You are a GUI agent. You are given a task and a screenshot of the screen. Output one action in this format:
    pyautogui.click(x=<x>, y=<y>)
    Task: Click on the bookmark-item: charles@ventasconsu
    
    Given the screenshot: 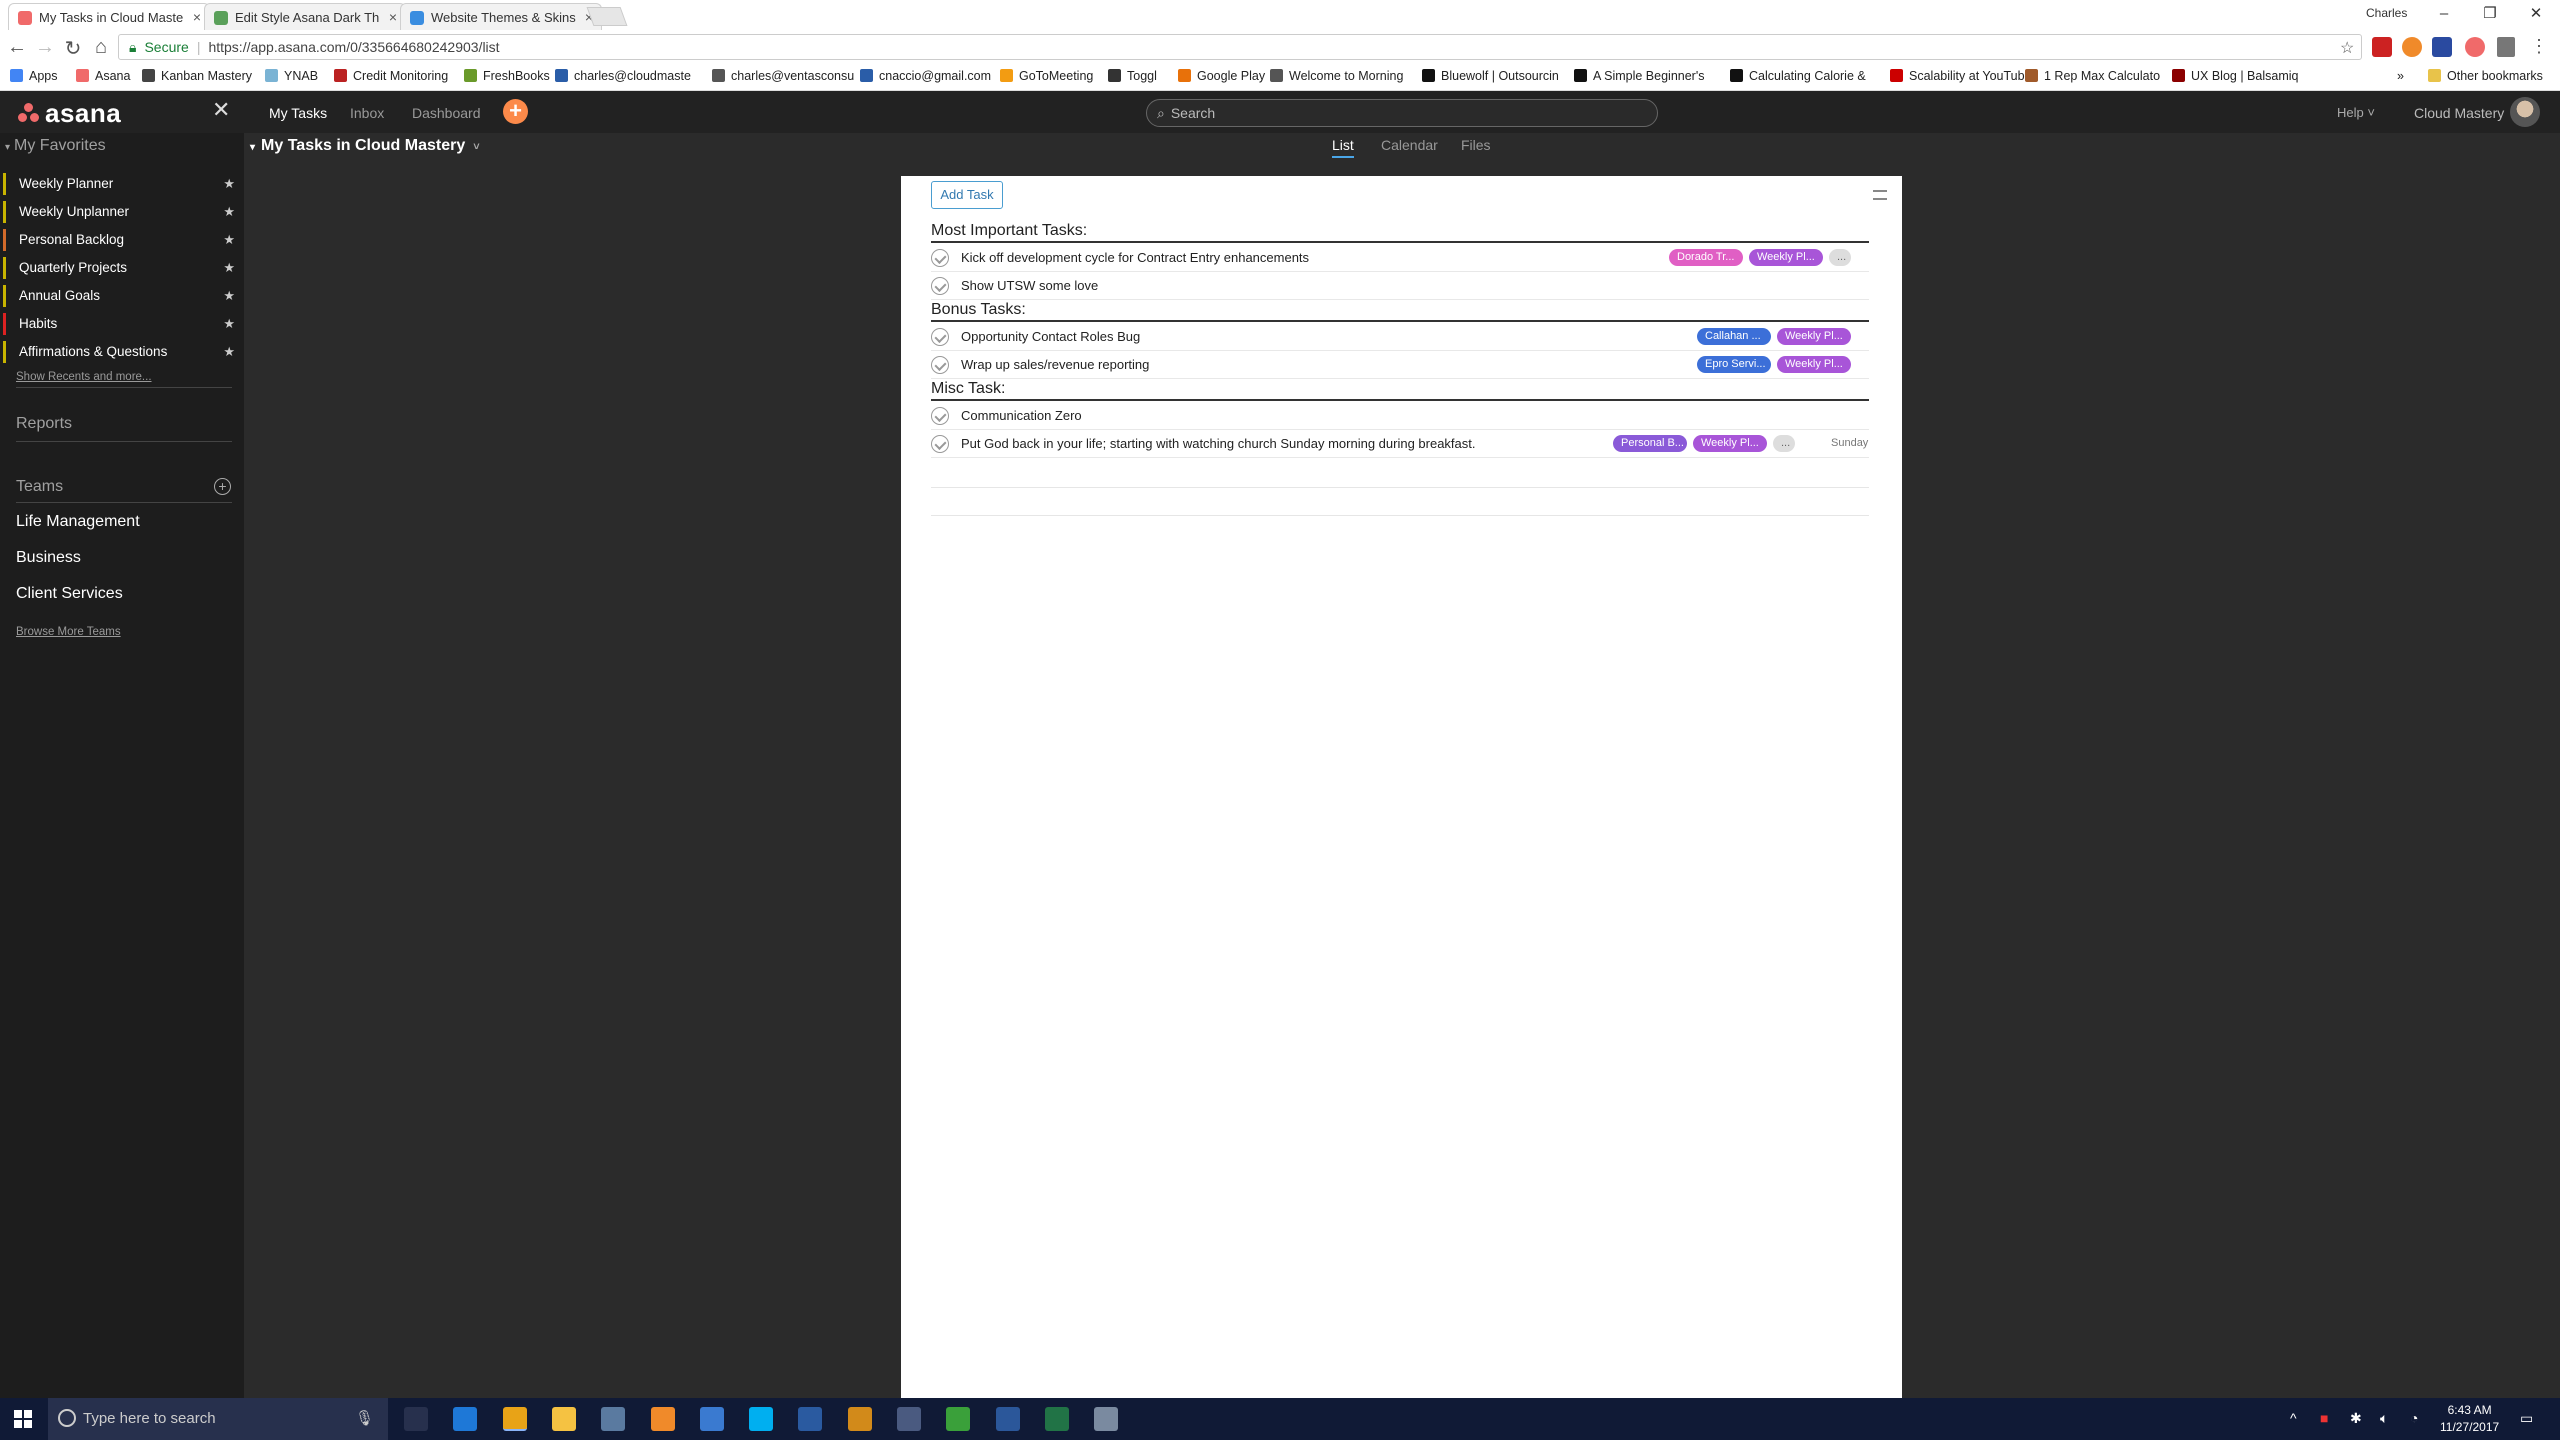 What is the action you would take?
    pyautogui.click(x=783, y=76)
    